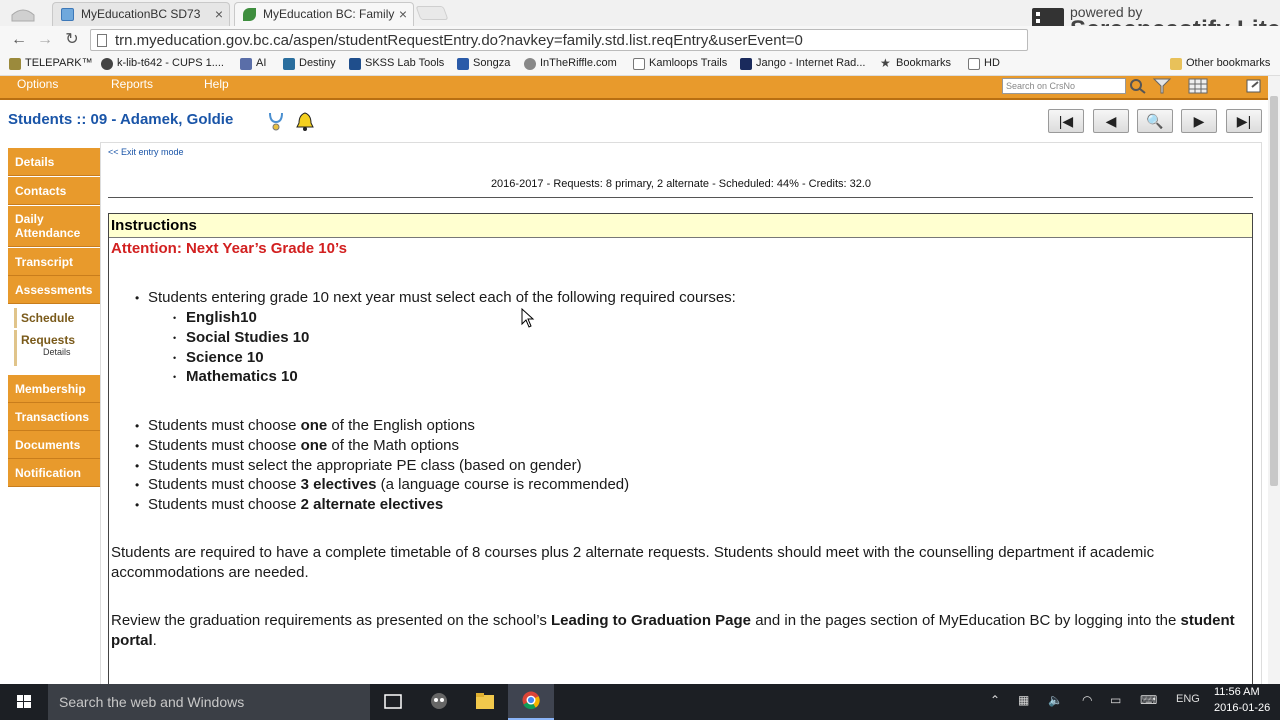 The image size is (1280, 720). I want to click on required-course: English10, so click(221, 317).